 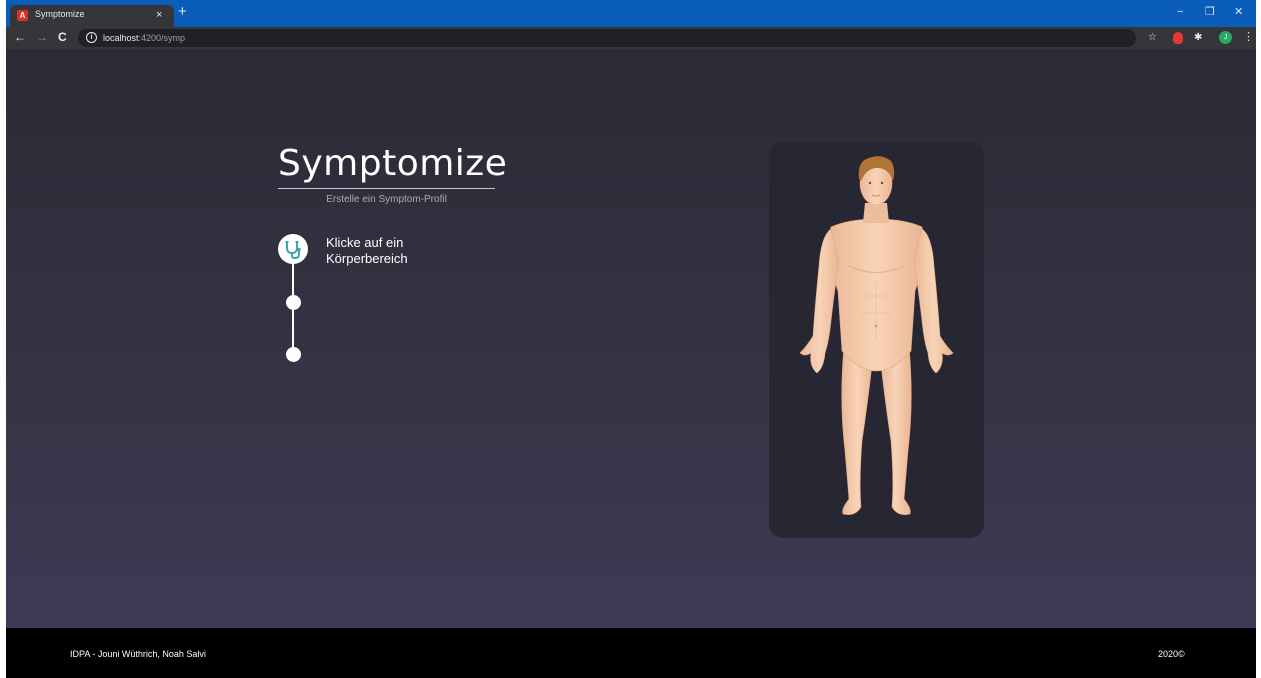 What do you see at coordinates (22, 15) in the screenshot?
I see `angular-favicon-icon: A` at bounding box center [22, 15].